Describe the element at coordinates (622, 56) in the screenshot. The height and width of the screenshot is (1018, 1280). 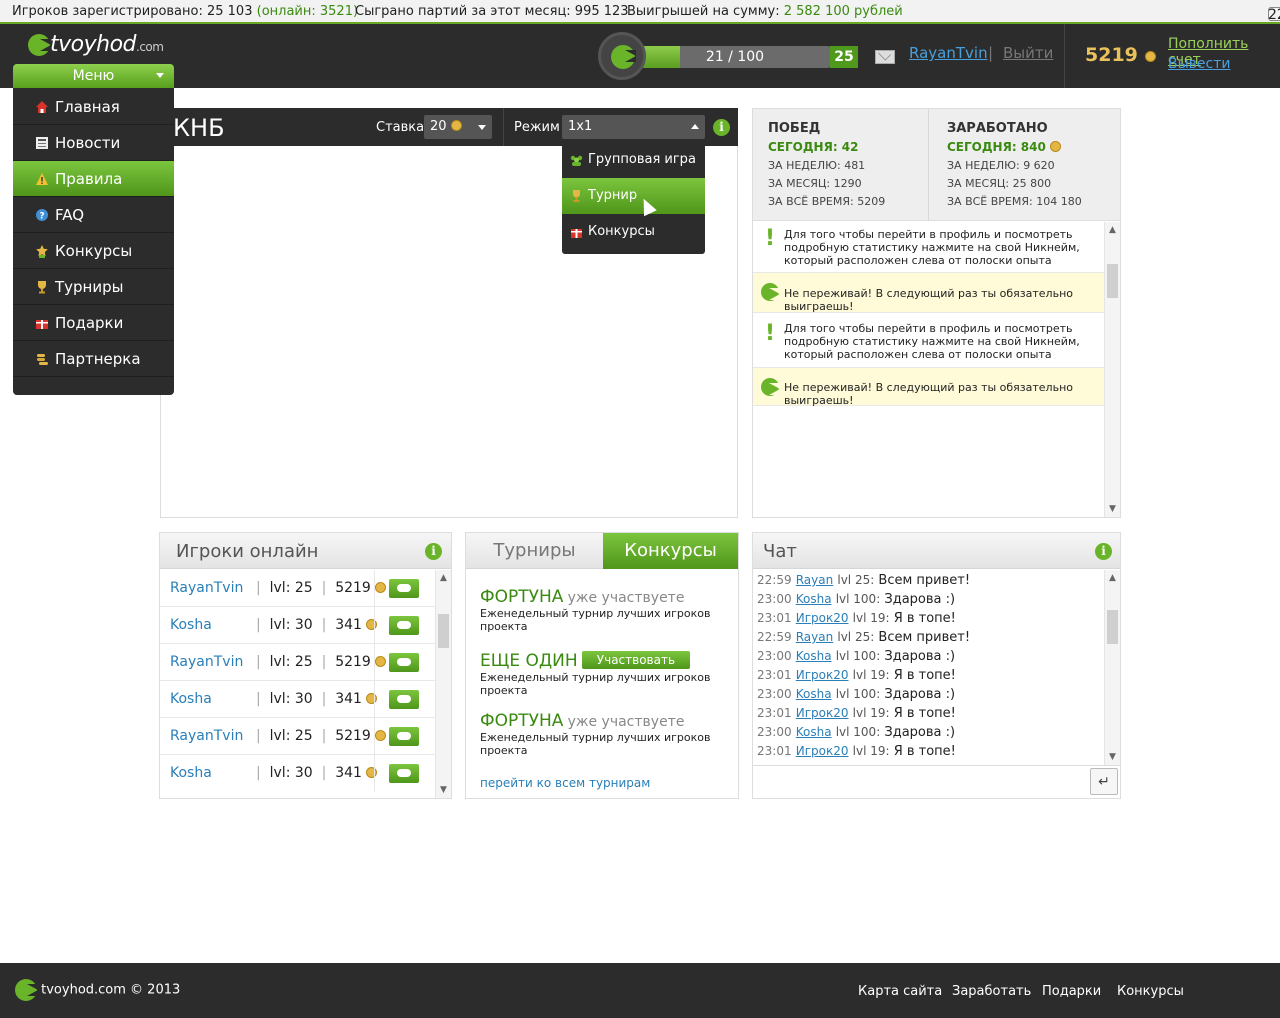
I see `avatar` at that location.